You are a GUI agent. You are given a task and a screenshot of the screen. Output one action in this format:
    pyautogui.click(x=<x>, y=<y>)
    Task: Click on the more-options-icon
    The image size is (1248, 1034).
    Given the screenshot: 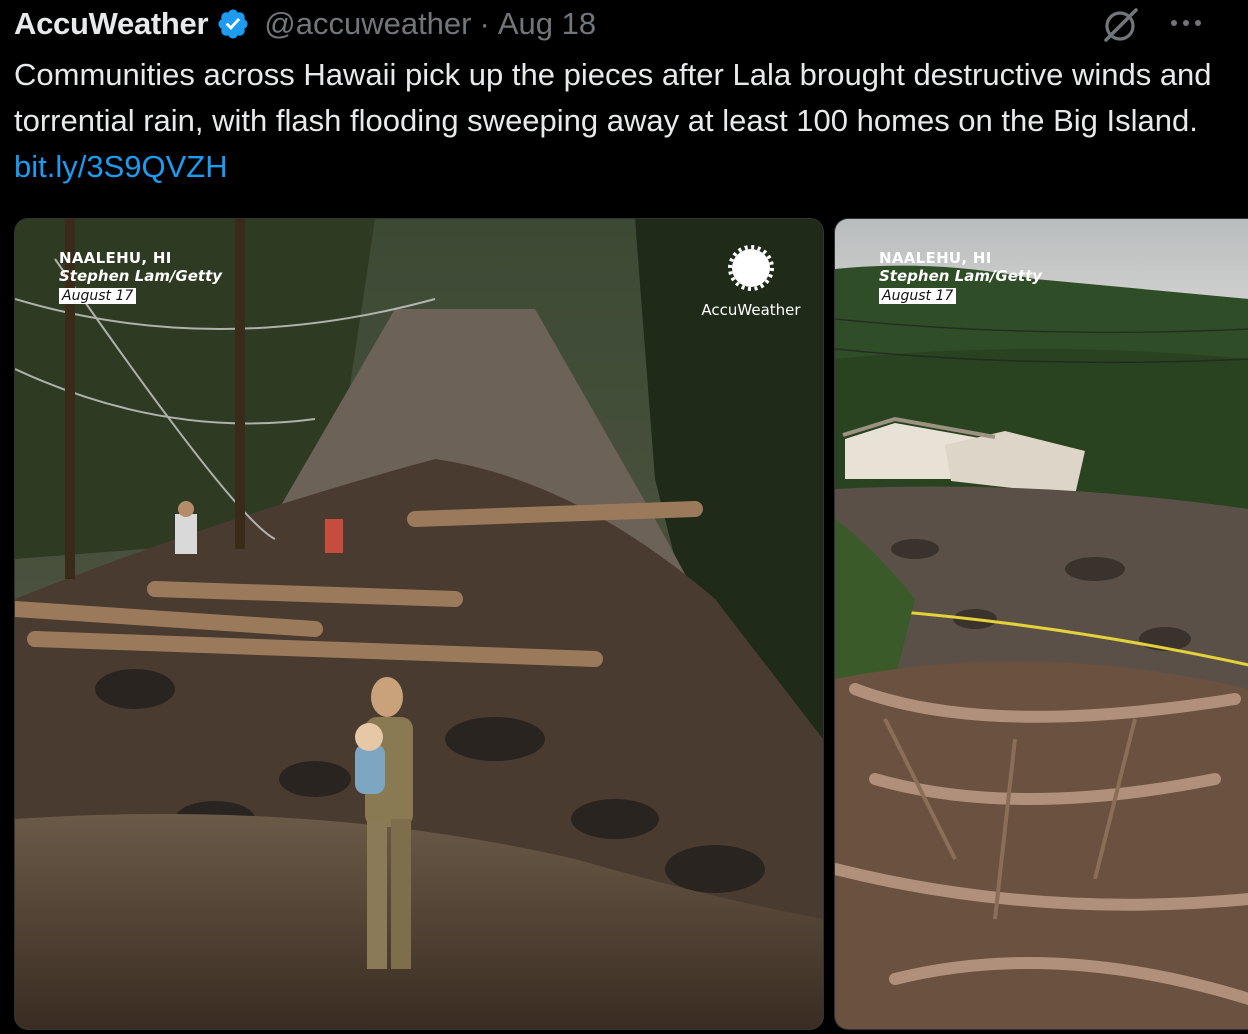 What is the action you would take?
    pyautogui.click(x=1186, y=23)
    